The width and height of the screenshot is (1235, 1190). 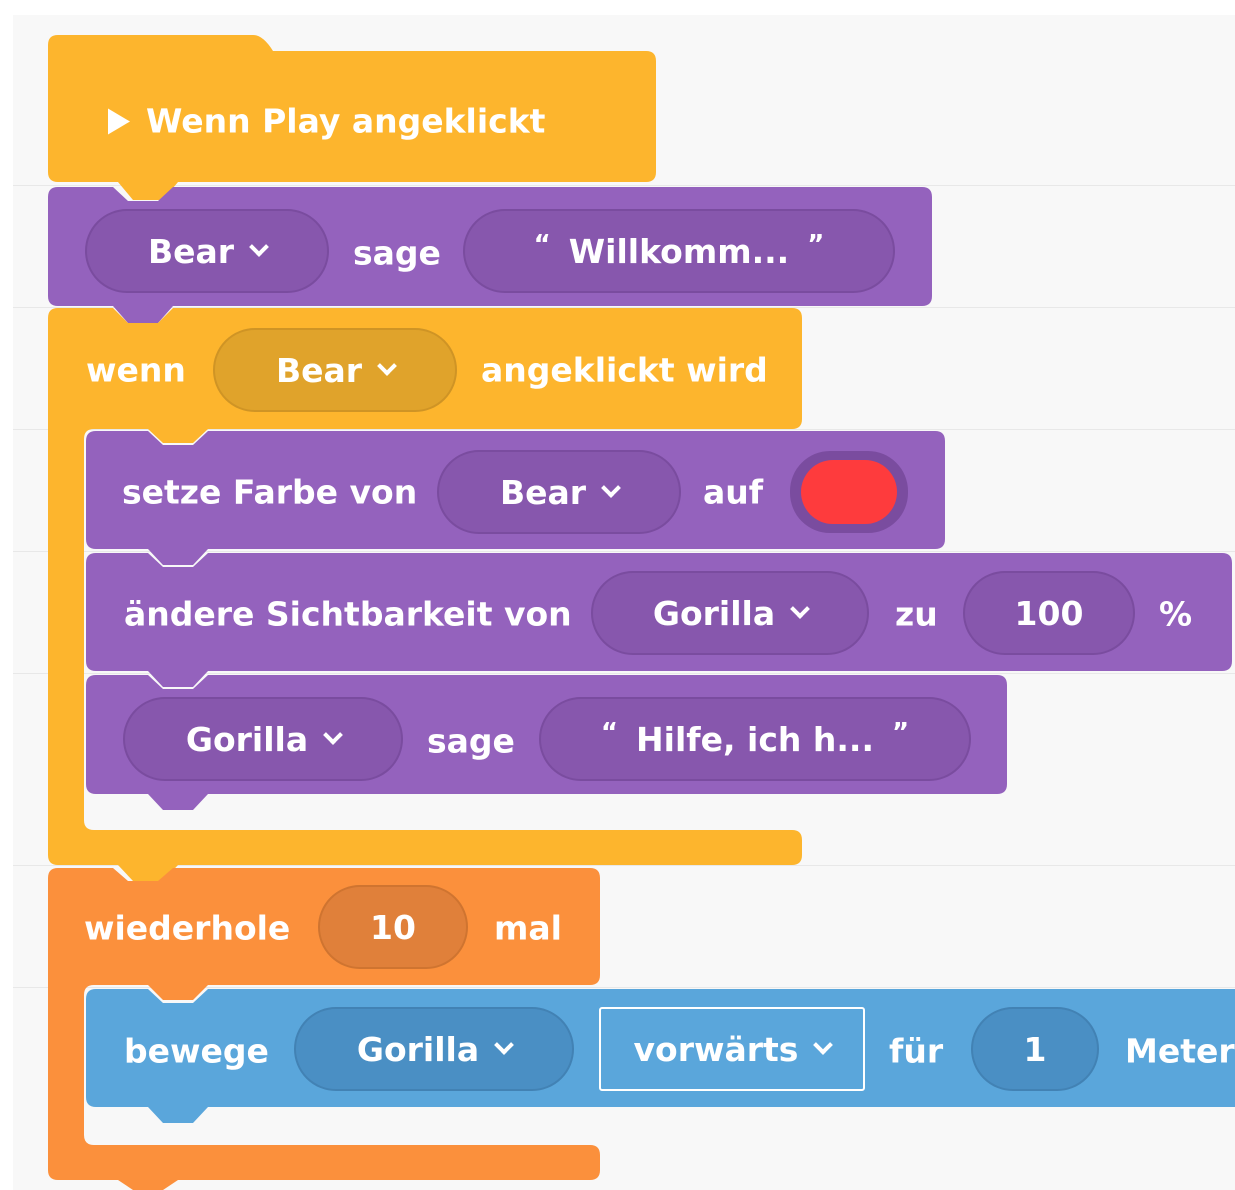 I want to click on times-label: mal, so click(x=528, y=928).